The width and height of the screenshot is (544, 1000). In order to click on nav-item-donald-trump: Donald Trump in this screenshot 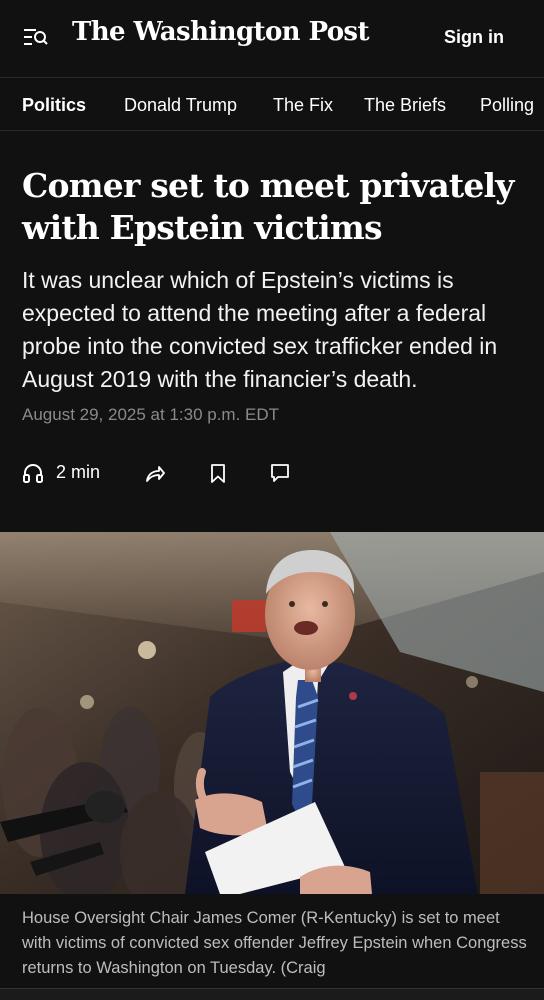, I will do `click(180, 105)`.